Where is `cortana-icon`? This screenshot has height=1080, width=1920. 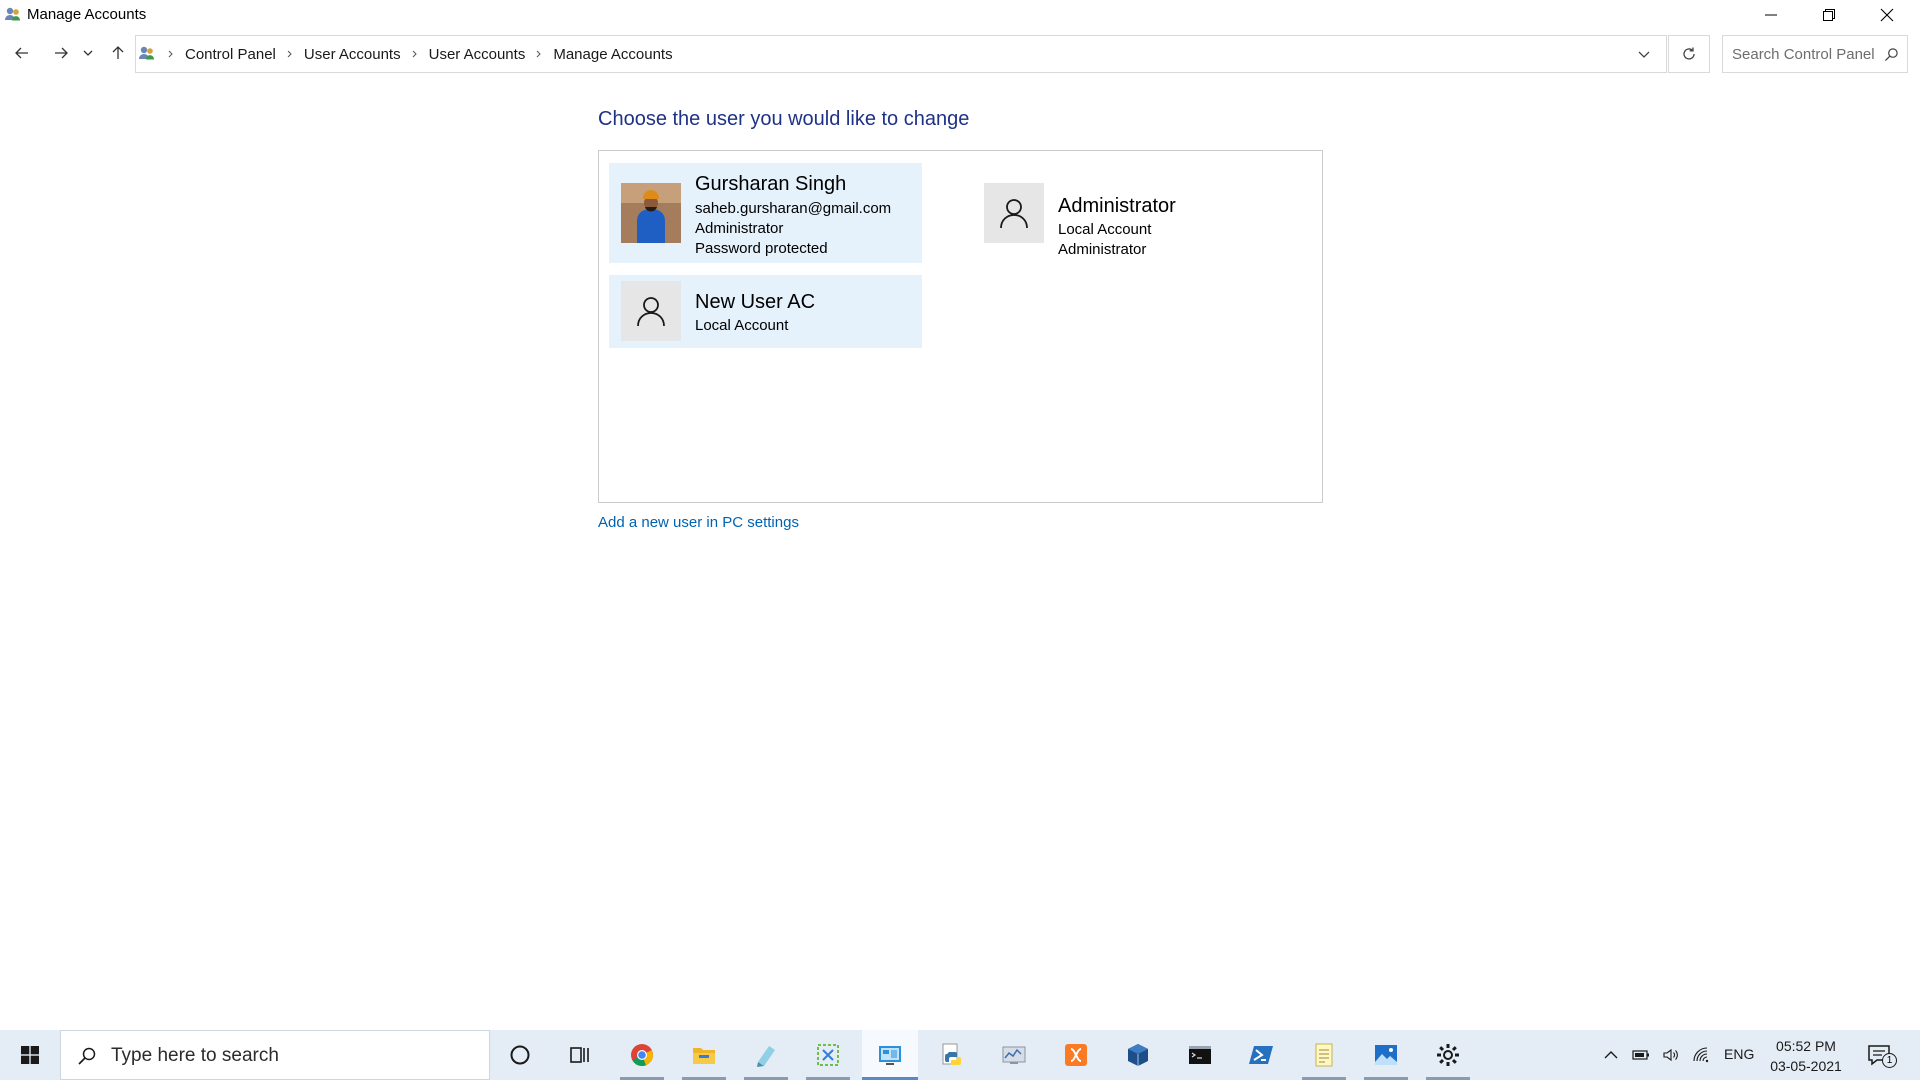 cortana-icon is located at coordinates (520, 1055).